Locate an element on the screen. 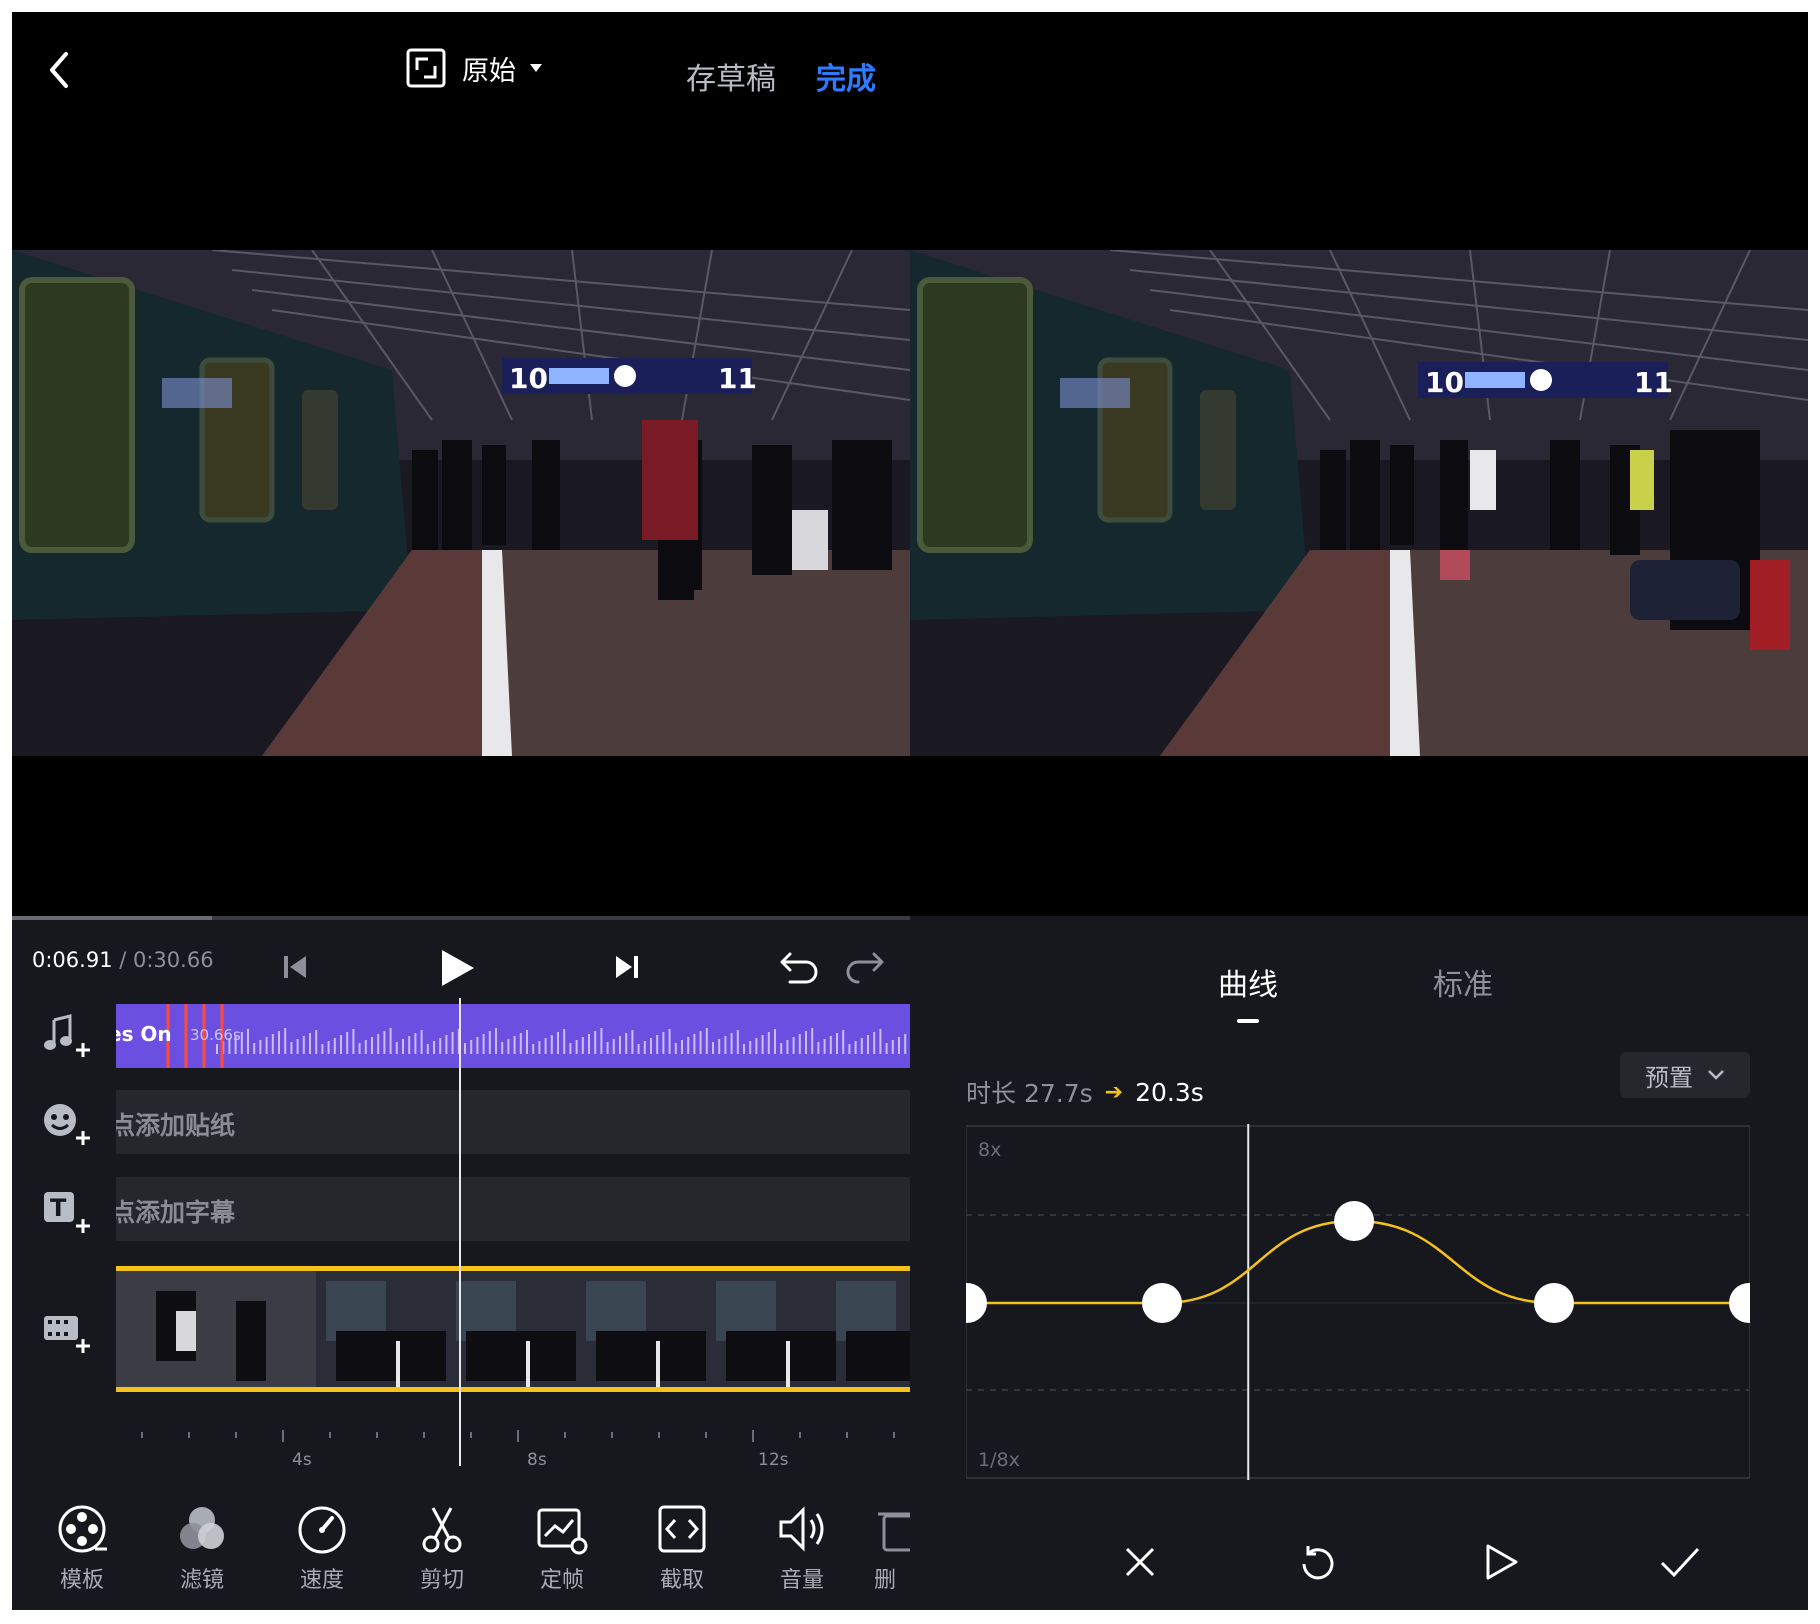  close-icon is located at coordinates (1140, 1562).